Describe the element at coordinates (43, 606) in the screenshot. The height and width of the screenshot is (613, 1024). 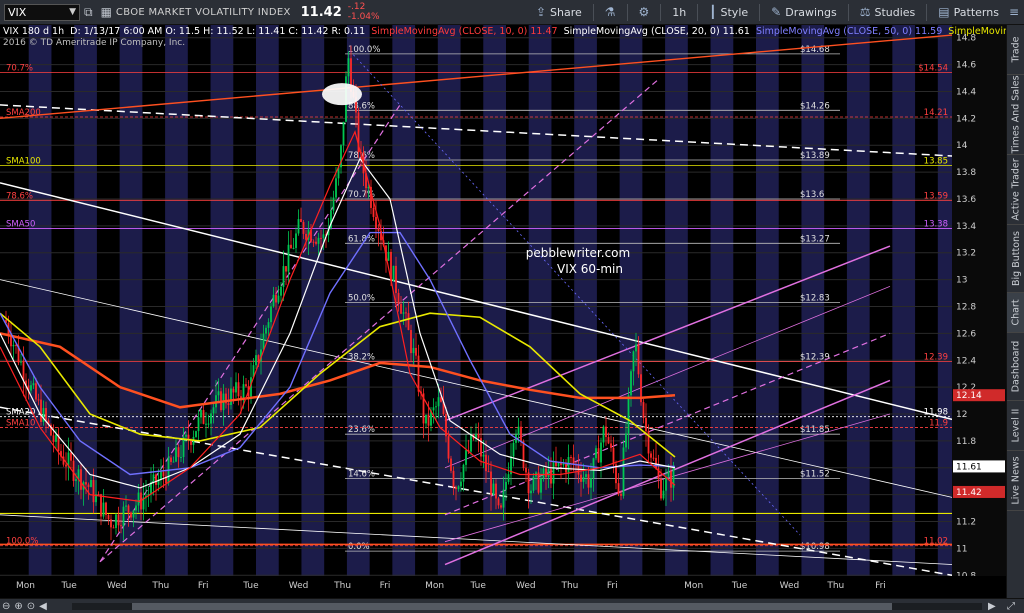
I see `scroll-left-icon: ◀` at that location.